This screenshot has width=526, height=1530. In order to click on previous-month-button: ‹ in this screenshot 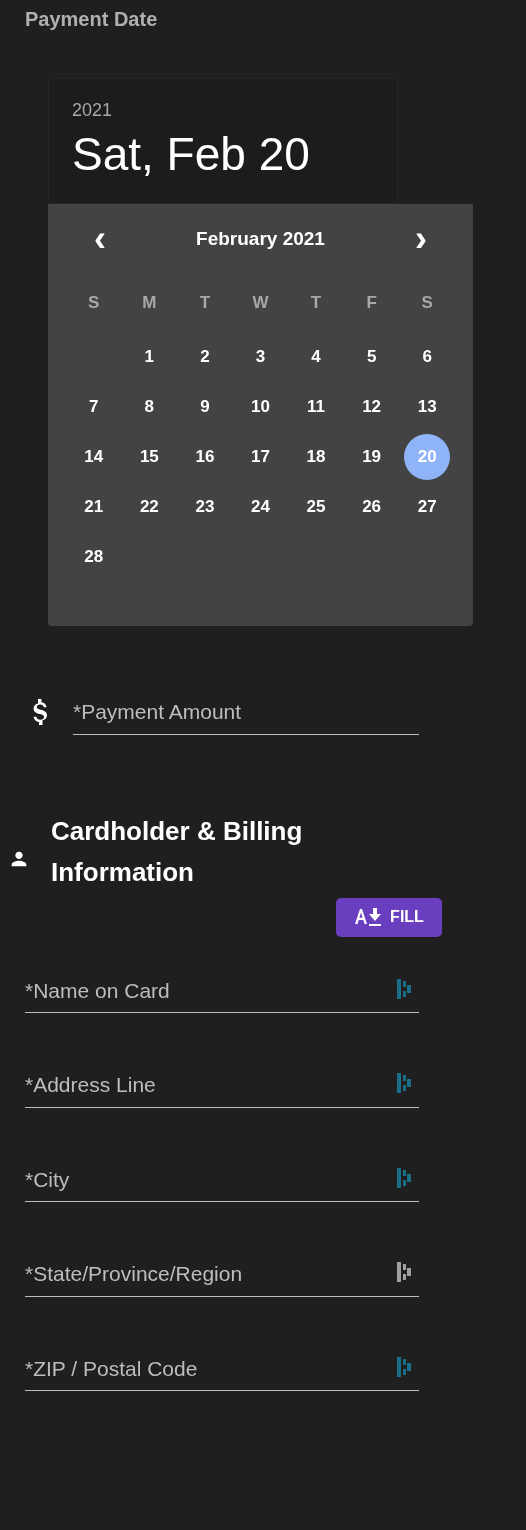, I will do `click(100, 239)`.